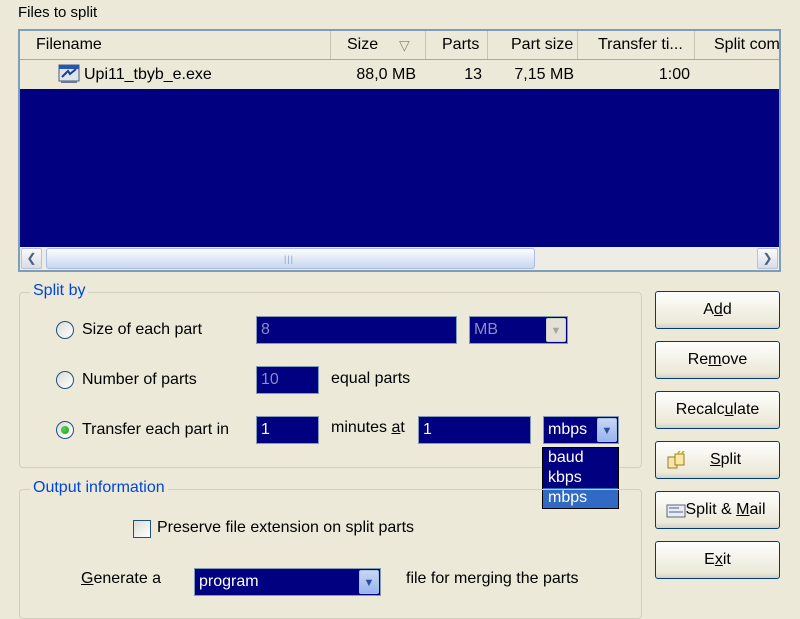 Image resolution: width=800 pixels, height=619 pixels. I want to click on column-parts-label: Parts, so click(461, 44).